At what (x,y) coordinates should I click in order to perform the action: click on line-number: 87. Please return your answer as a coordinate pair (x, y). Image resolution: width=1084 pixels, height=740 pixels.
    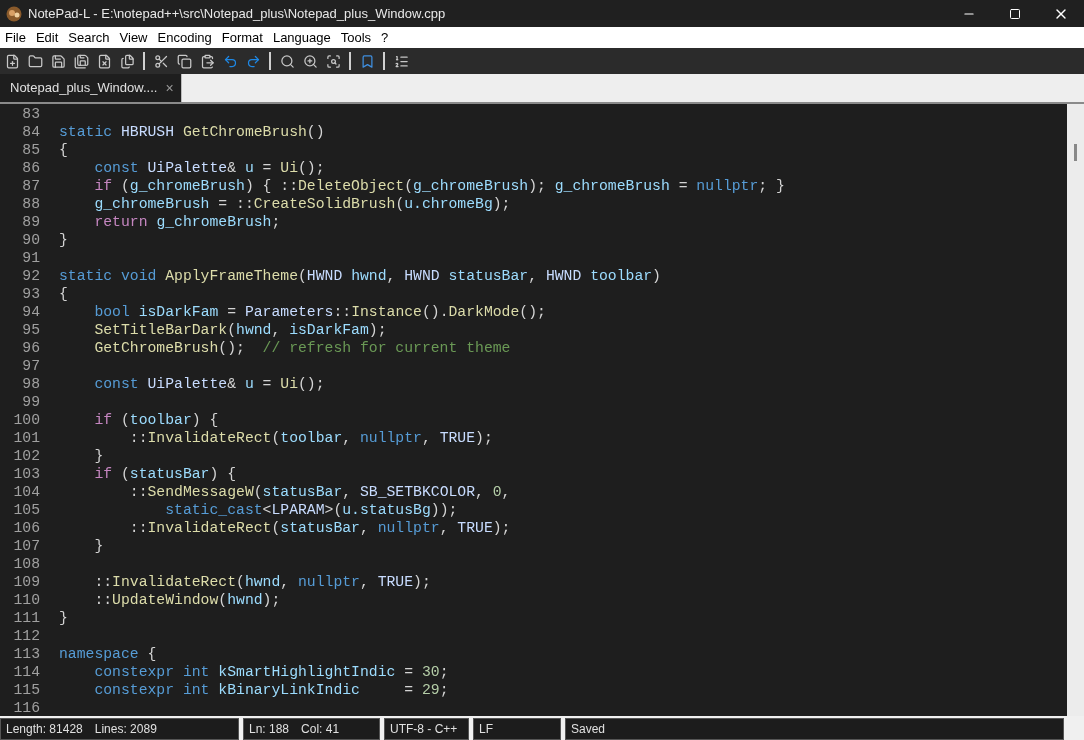
    Looking at the image, I should click on (30, 186).